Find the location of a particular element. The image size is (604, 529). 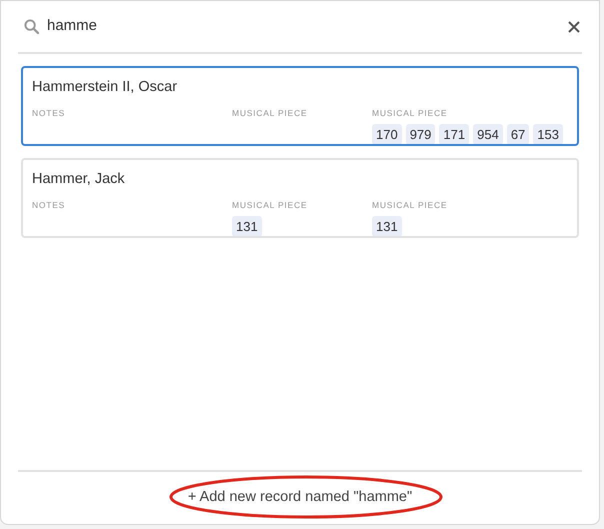

record-card: Hammerstein II, Oscar NOTES MUSICAL PIECE MUSICAL PIECE 170 979 171 954 67 153 is located at coordinates (300, 106).